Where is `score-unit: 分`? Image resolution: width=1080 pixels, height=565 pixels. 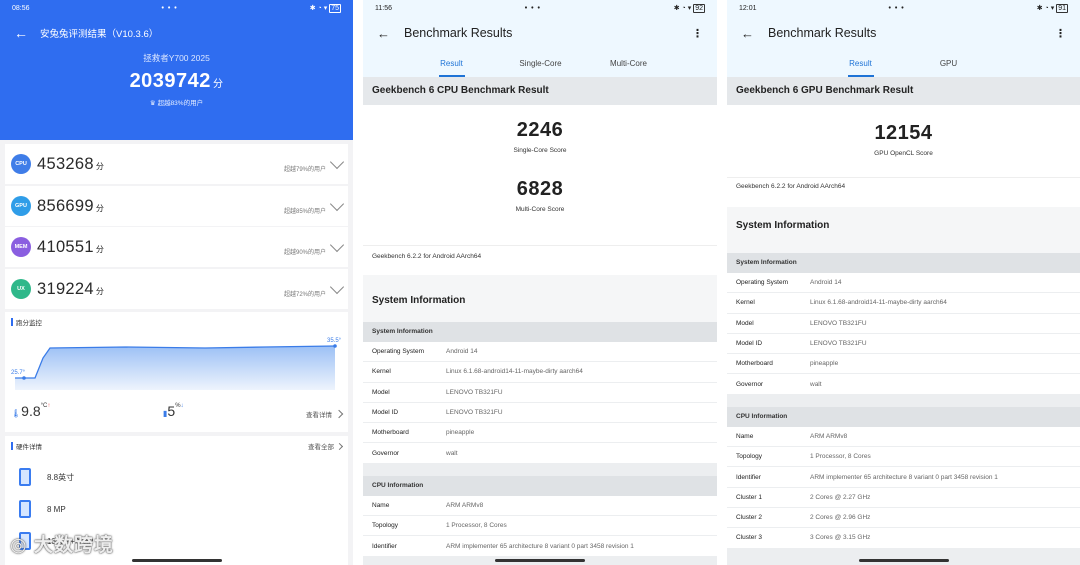 score-unit: 分 is located at coordinates (218, 84).